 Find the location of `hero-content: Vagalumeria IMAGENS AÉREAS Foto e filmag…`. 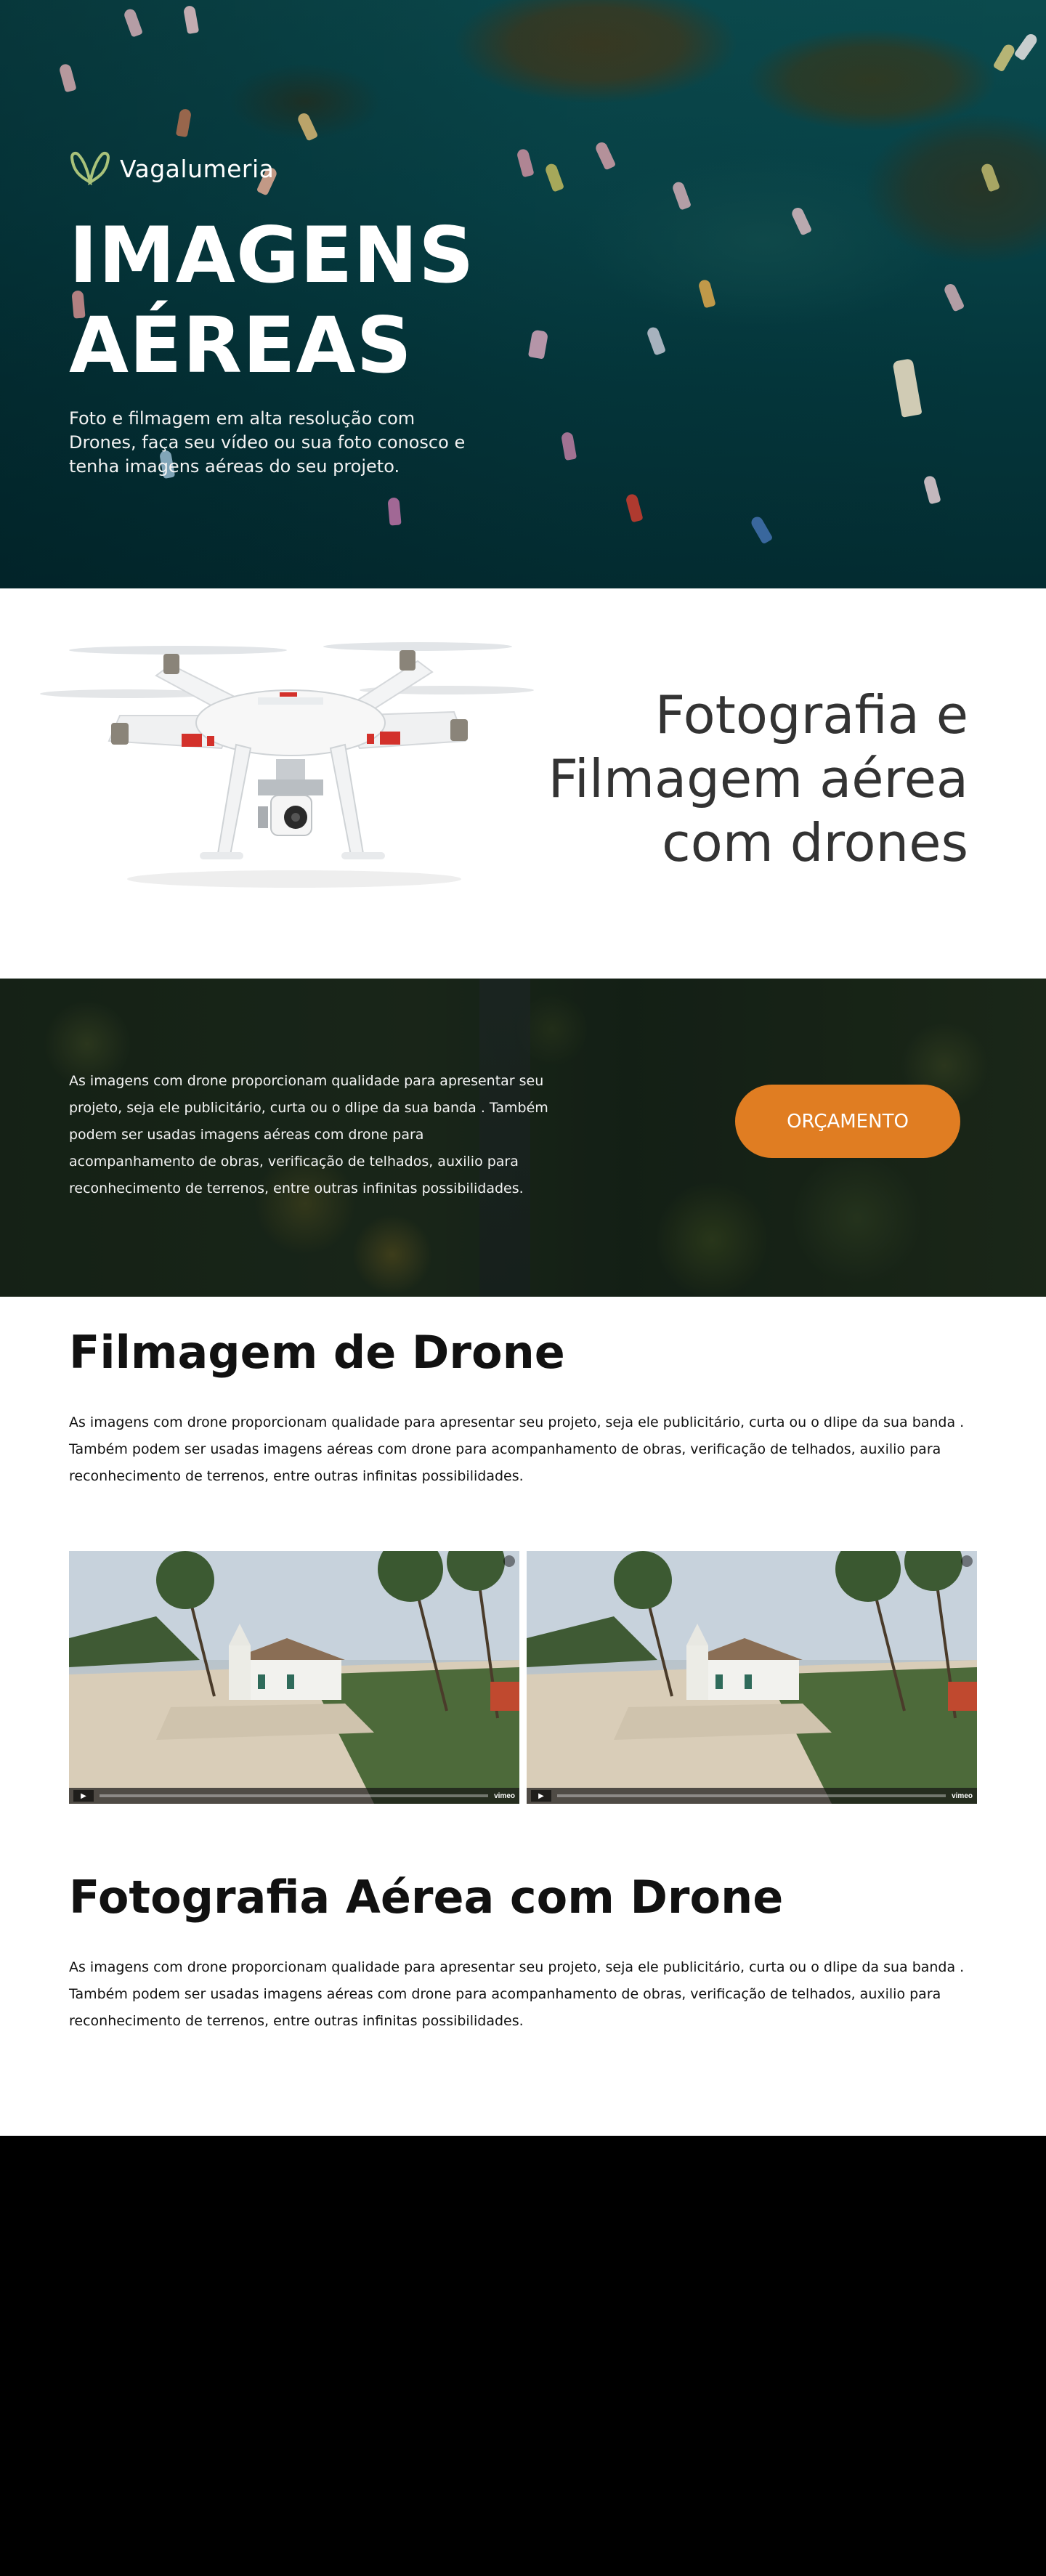

hero-content: Vagalumeria IMAGENS AÉREAS Foto e filmag… is located at coordinates (287, 314).